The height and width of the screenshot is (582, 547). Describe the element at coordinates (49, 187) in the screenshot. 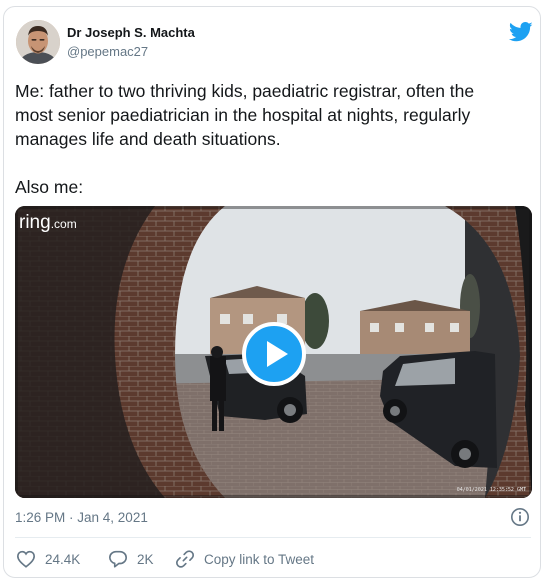

I see `tweet-text-also-me: Also me:` at that location.